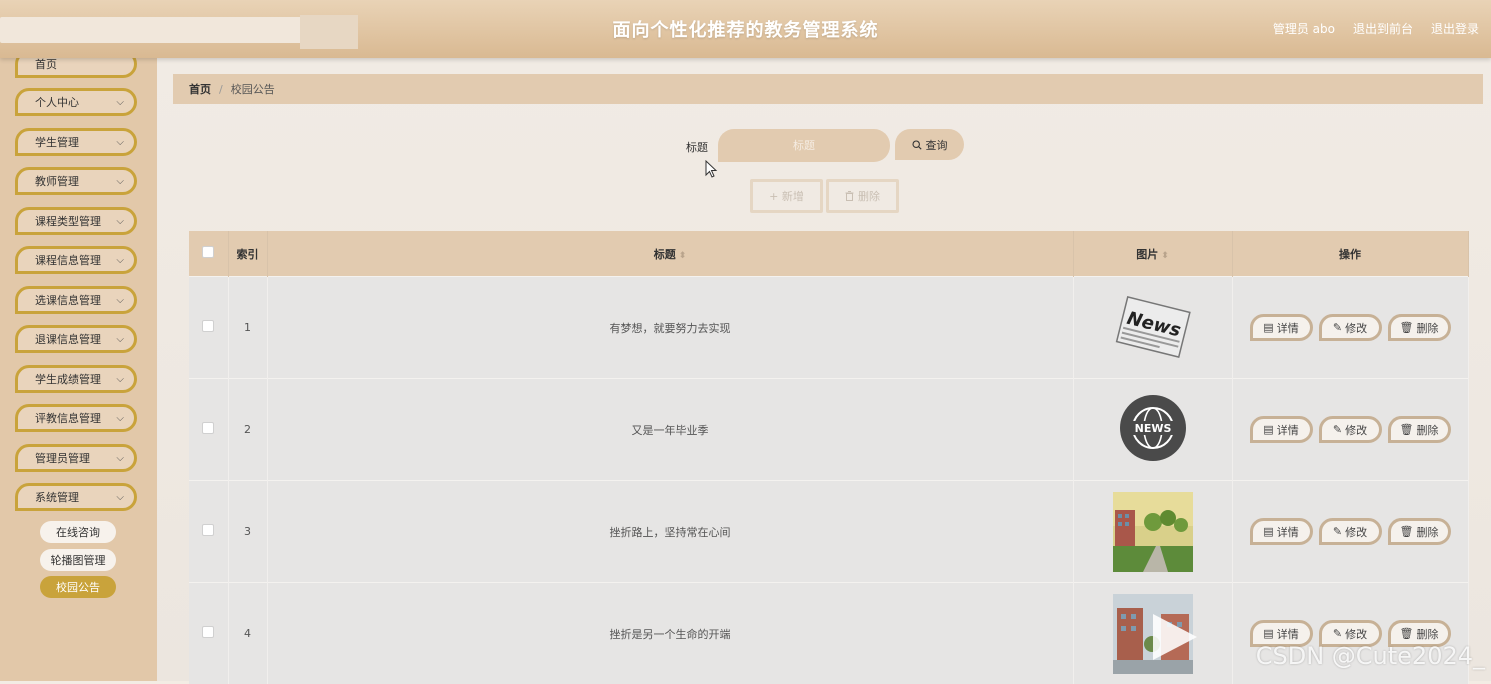  What do you see at coordinates (670, 633) in the screenshot?
I see `row-title: 挫折是另一个生命的开端` at bounding box center [670, 633].